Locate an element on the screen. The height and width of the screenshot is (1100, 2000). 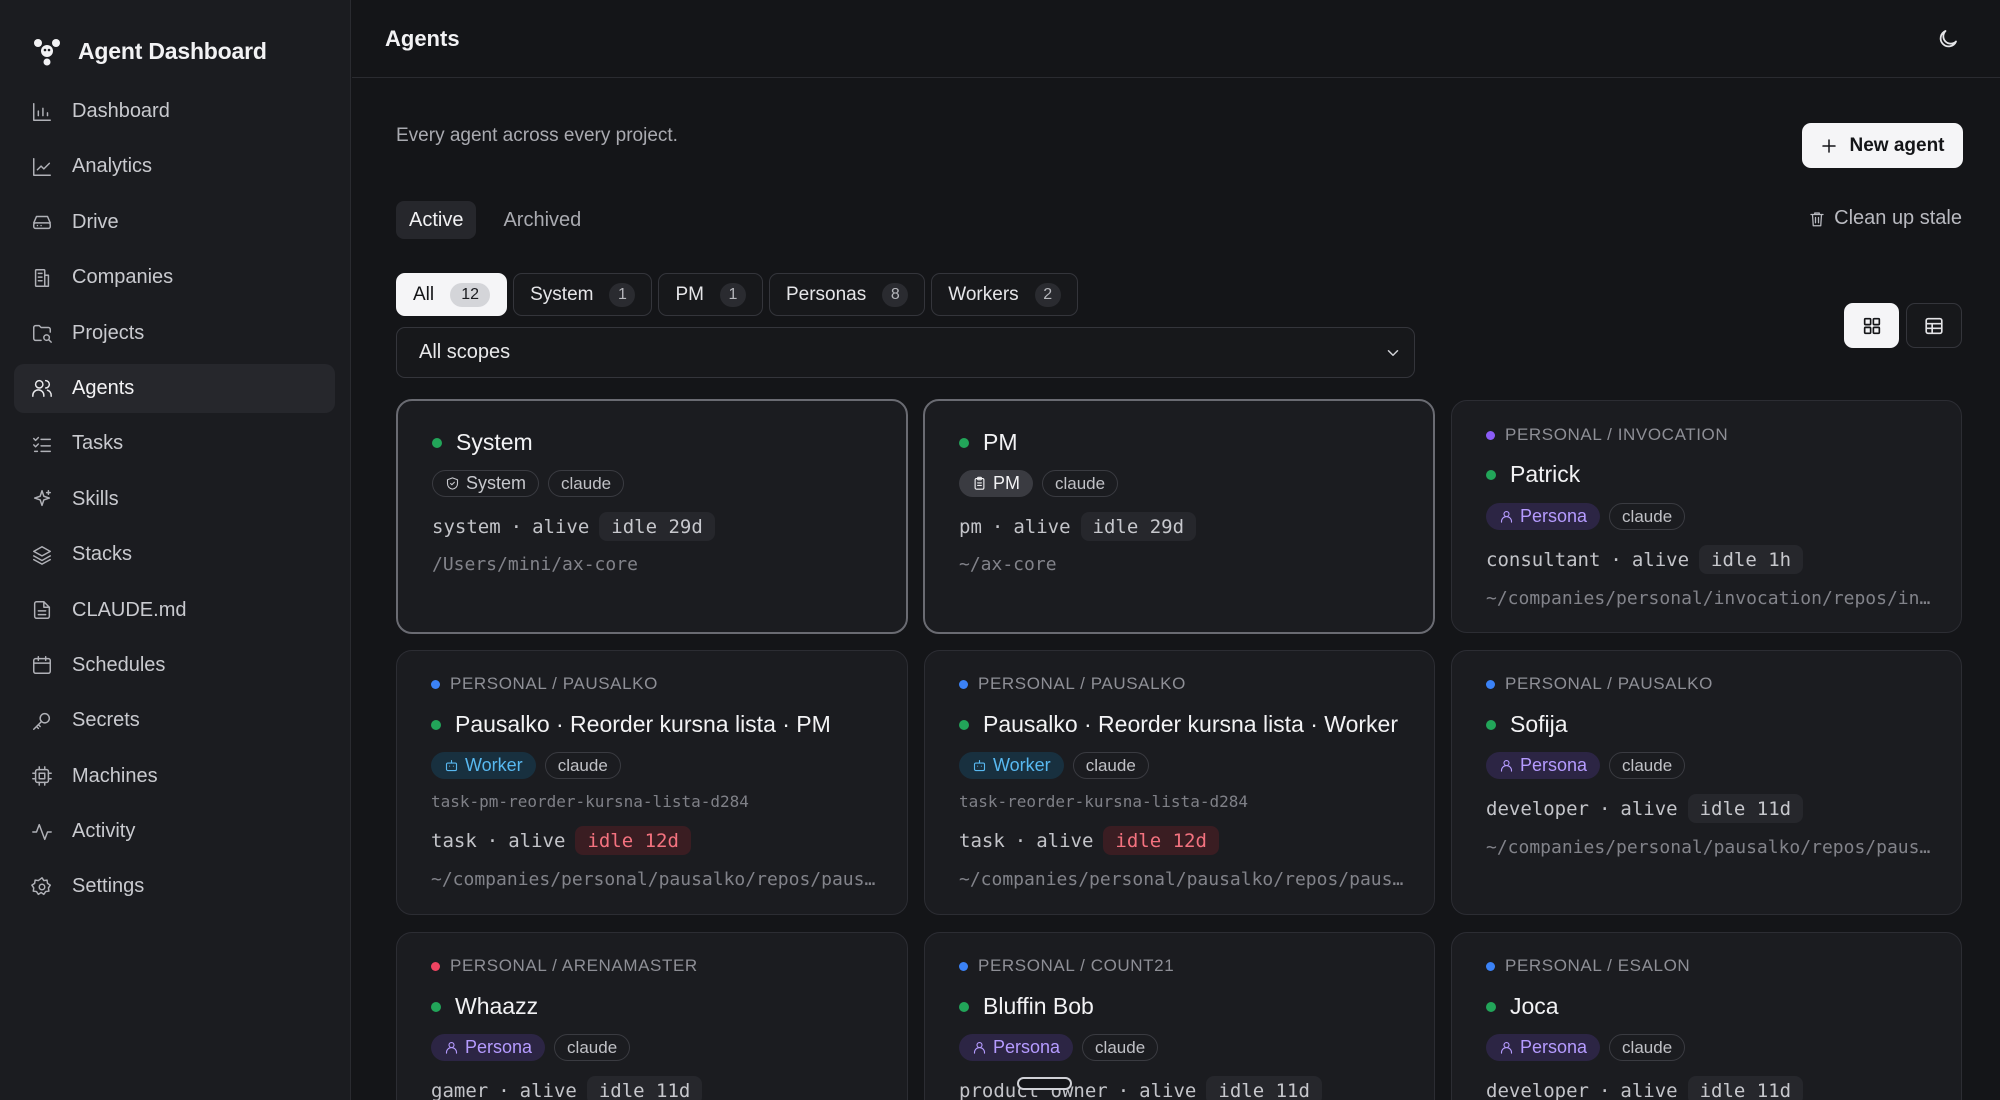
moon-icon is located at coordinates (1948, 39).